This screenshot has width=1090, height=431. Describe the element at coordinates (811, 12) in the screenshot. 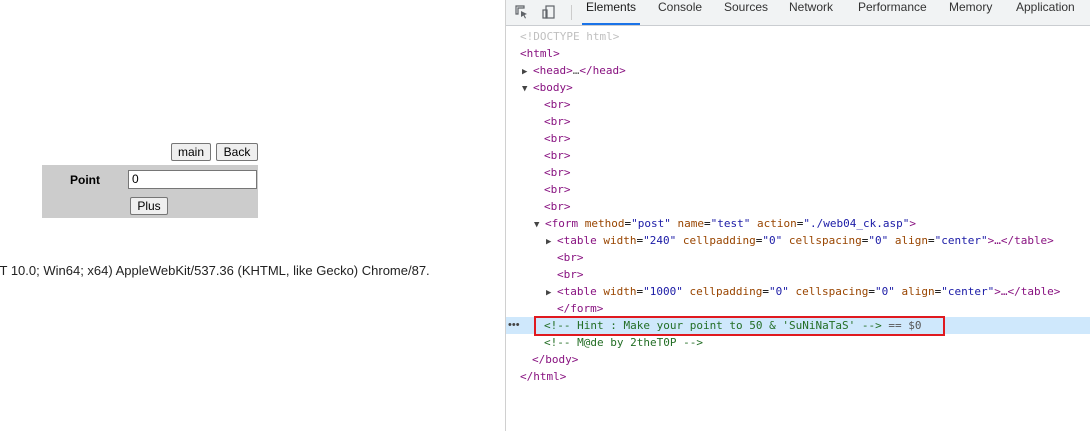

I see `tab-network: Network` at that location.